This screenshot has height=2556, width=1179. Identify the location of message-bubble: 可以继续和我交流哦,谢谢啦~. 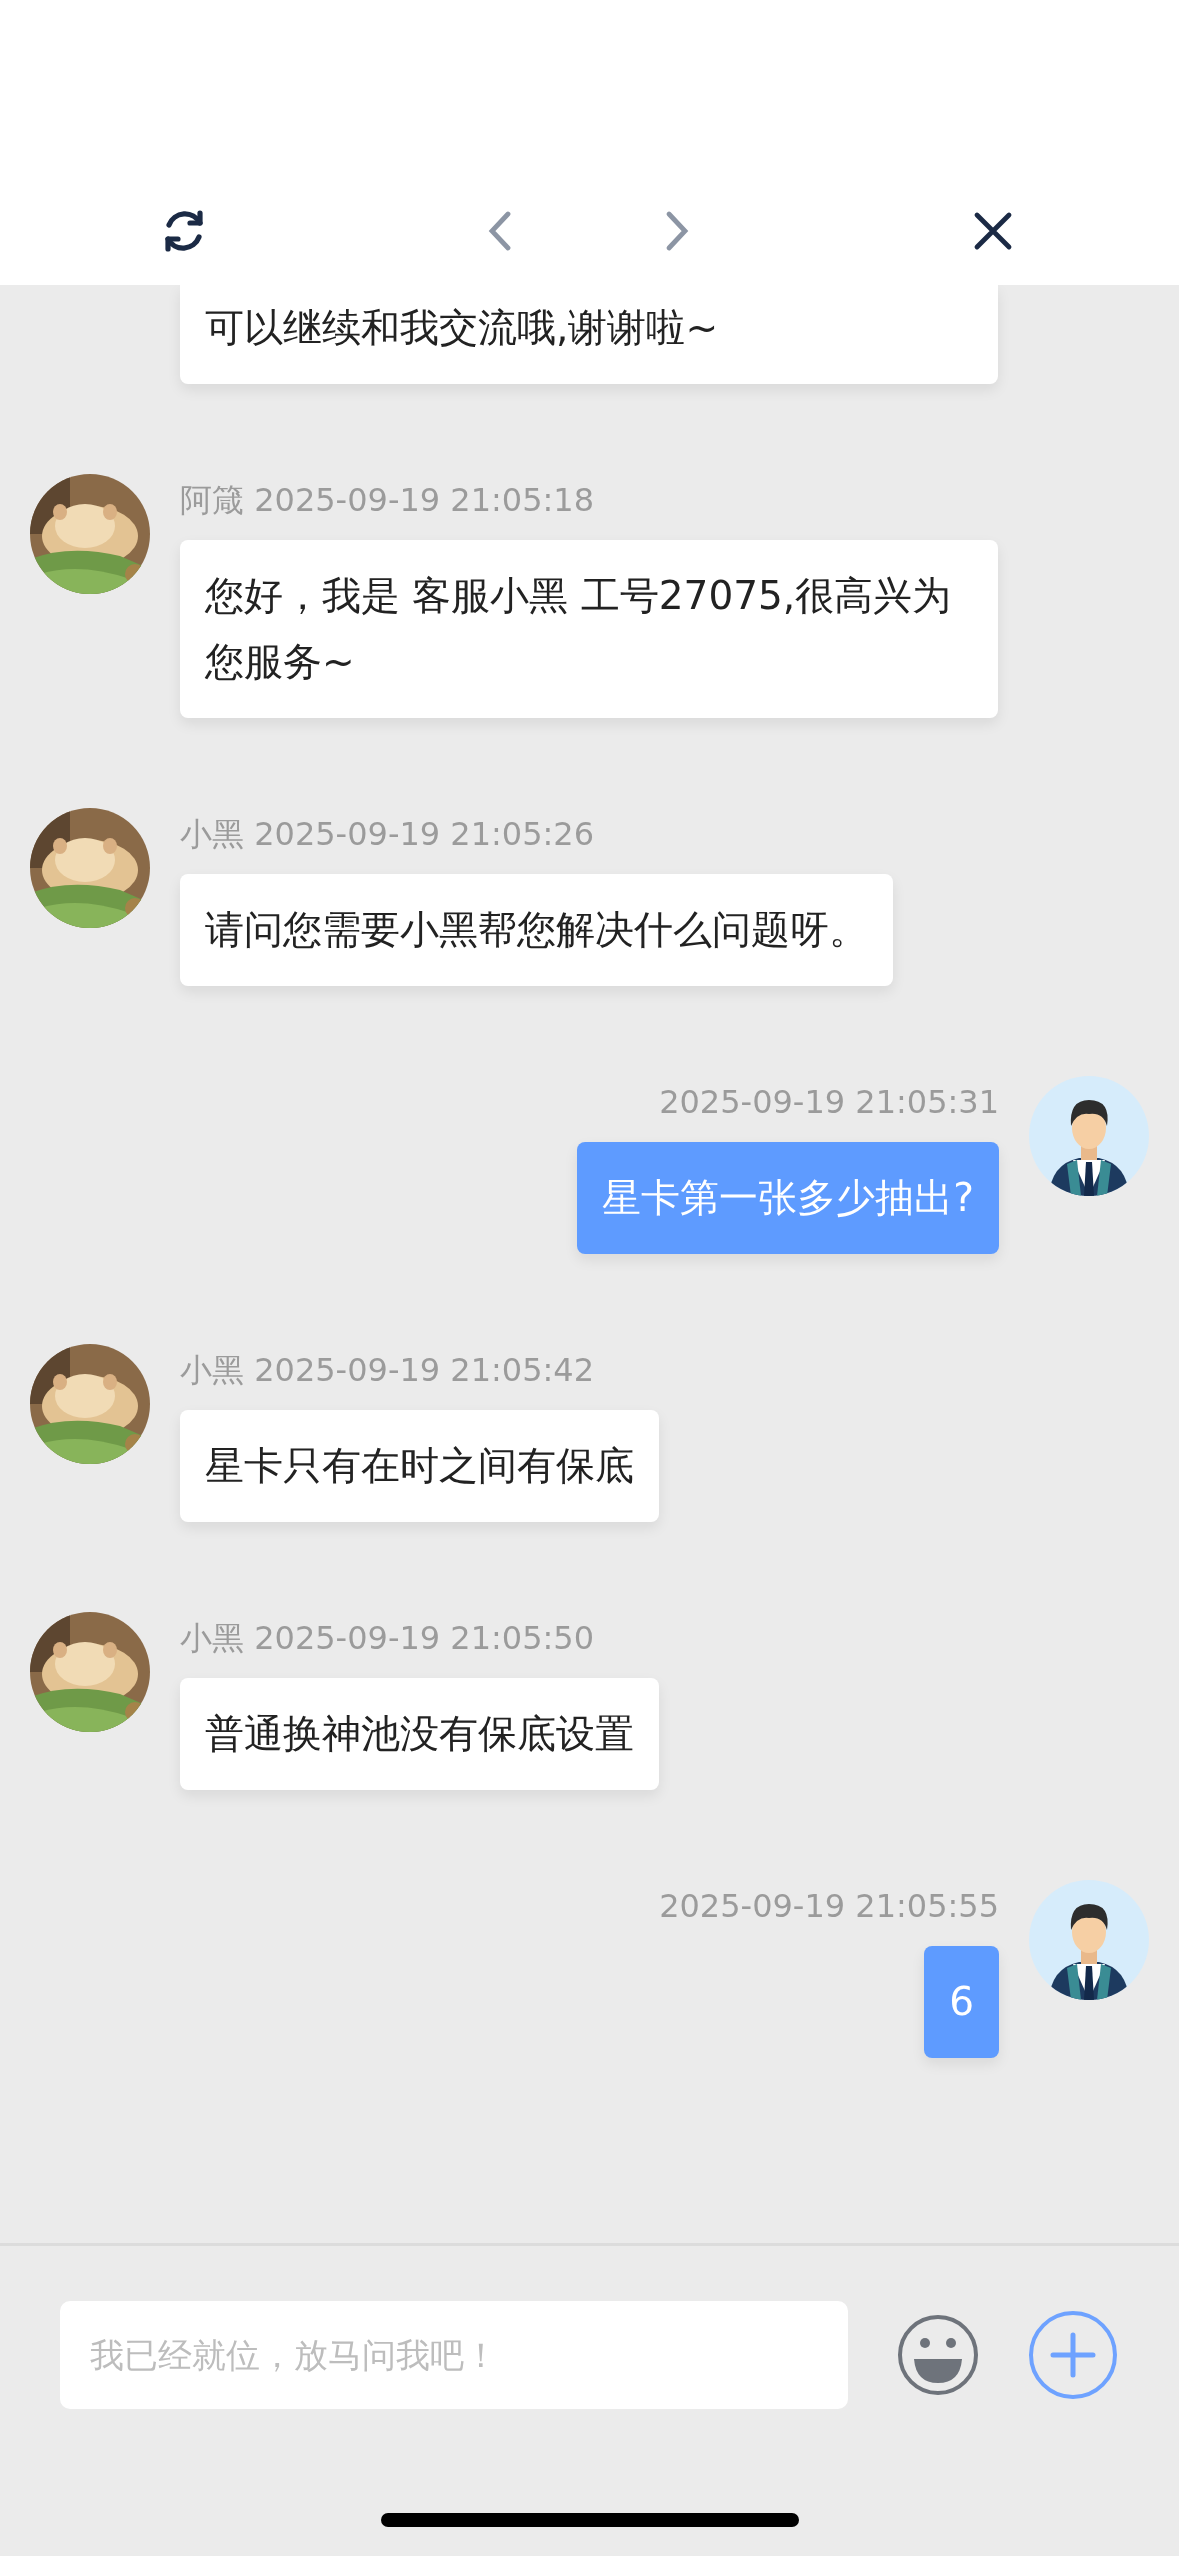
(589, 334).